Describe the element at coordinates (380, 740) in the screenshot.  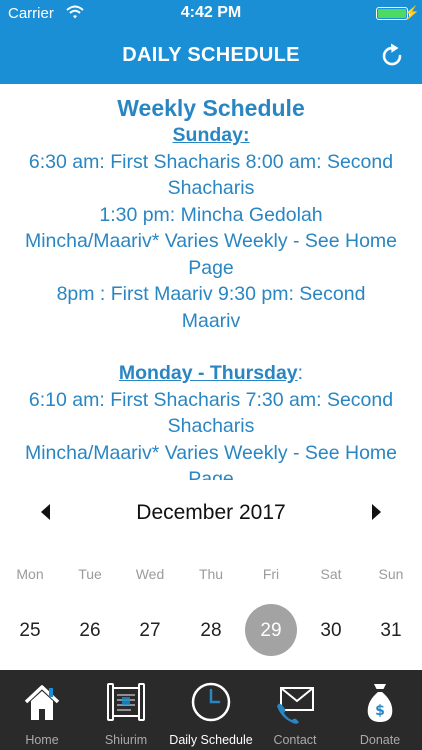
I see `tab-donate-label: Donate` at that location.